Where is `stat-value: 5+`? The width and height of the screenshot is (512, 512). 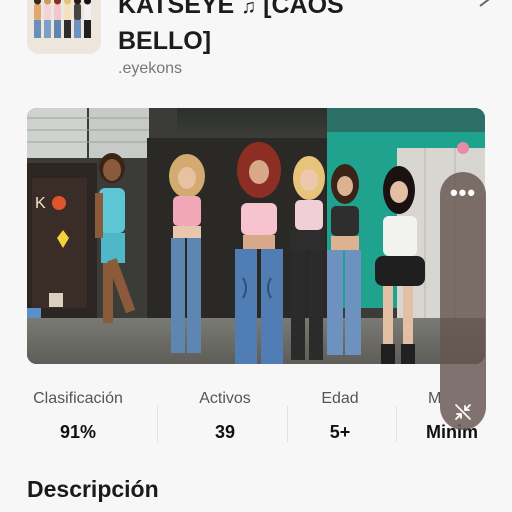 stat-value: 5+ is located at coordinates (340, 432).